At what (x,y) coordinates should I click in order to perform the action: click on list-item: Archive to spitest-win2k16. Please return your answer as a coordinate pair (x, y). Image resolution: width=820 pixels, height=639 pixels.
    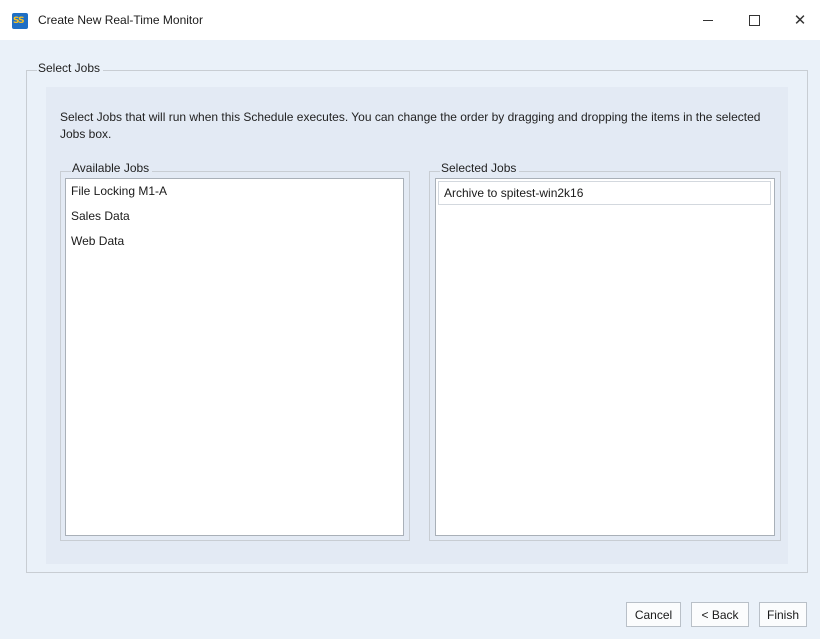
    Looking at the image, I should click on (604, 193).